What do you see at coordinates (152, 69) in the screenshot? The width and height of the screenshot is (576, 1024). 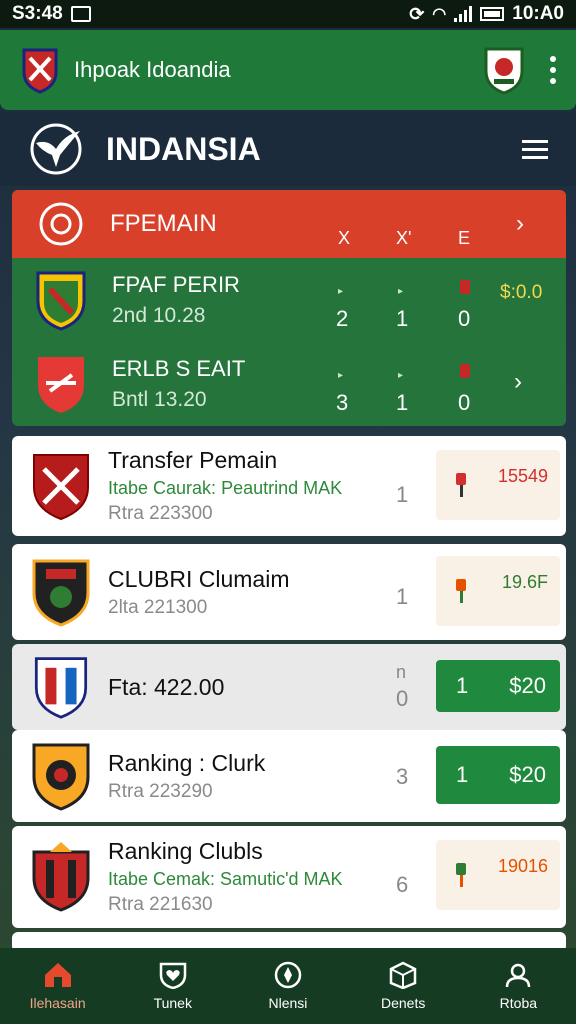 I see `app-title: Ihpoak Idoandia` at bounding box center [152, 69].